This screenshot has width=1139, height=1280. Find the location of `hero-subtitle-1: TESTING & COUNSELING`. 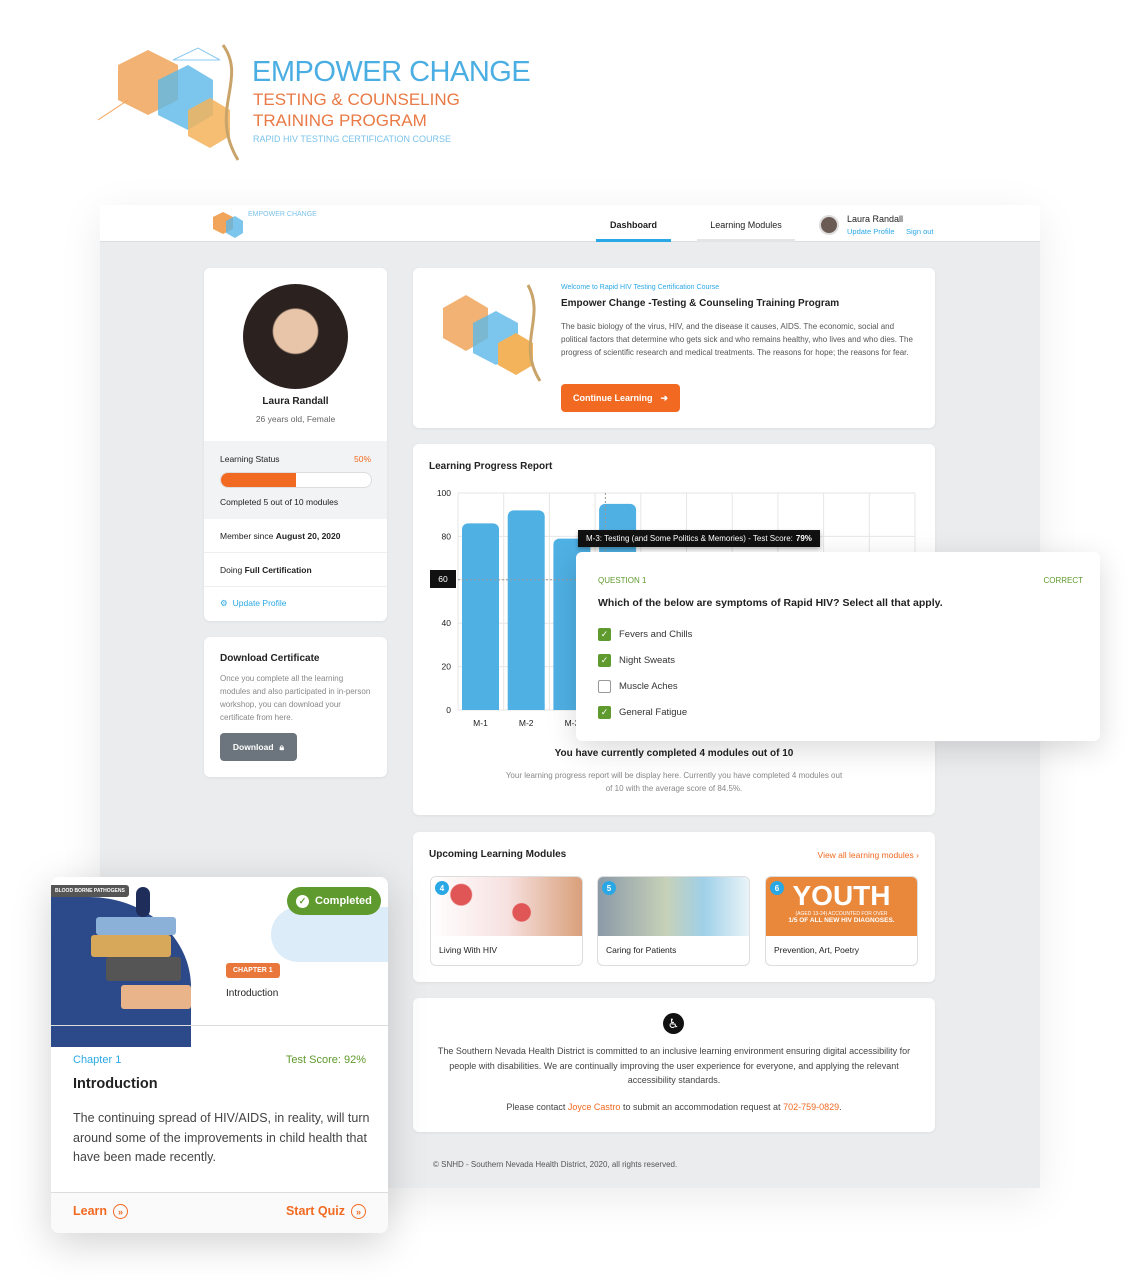

hero-subtitle-1: TESTING & COUNSELING is located at coordinates (356, 99).